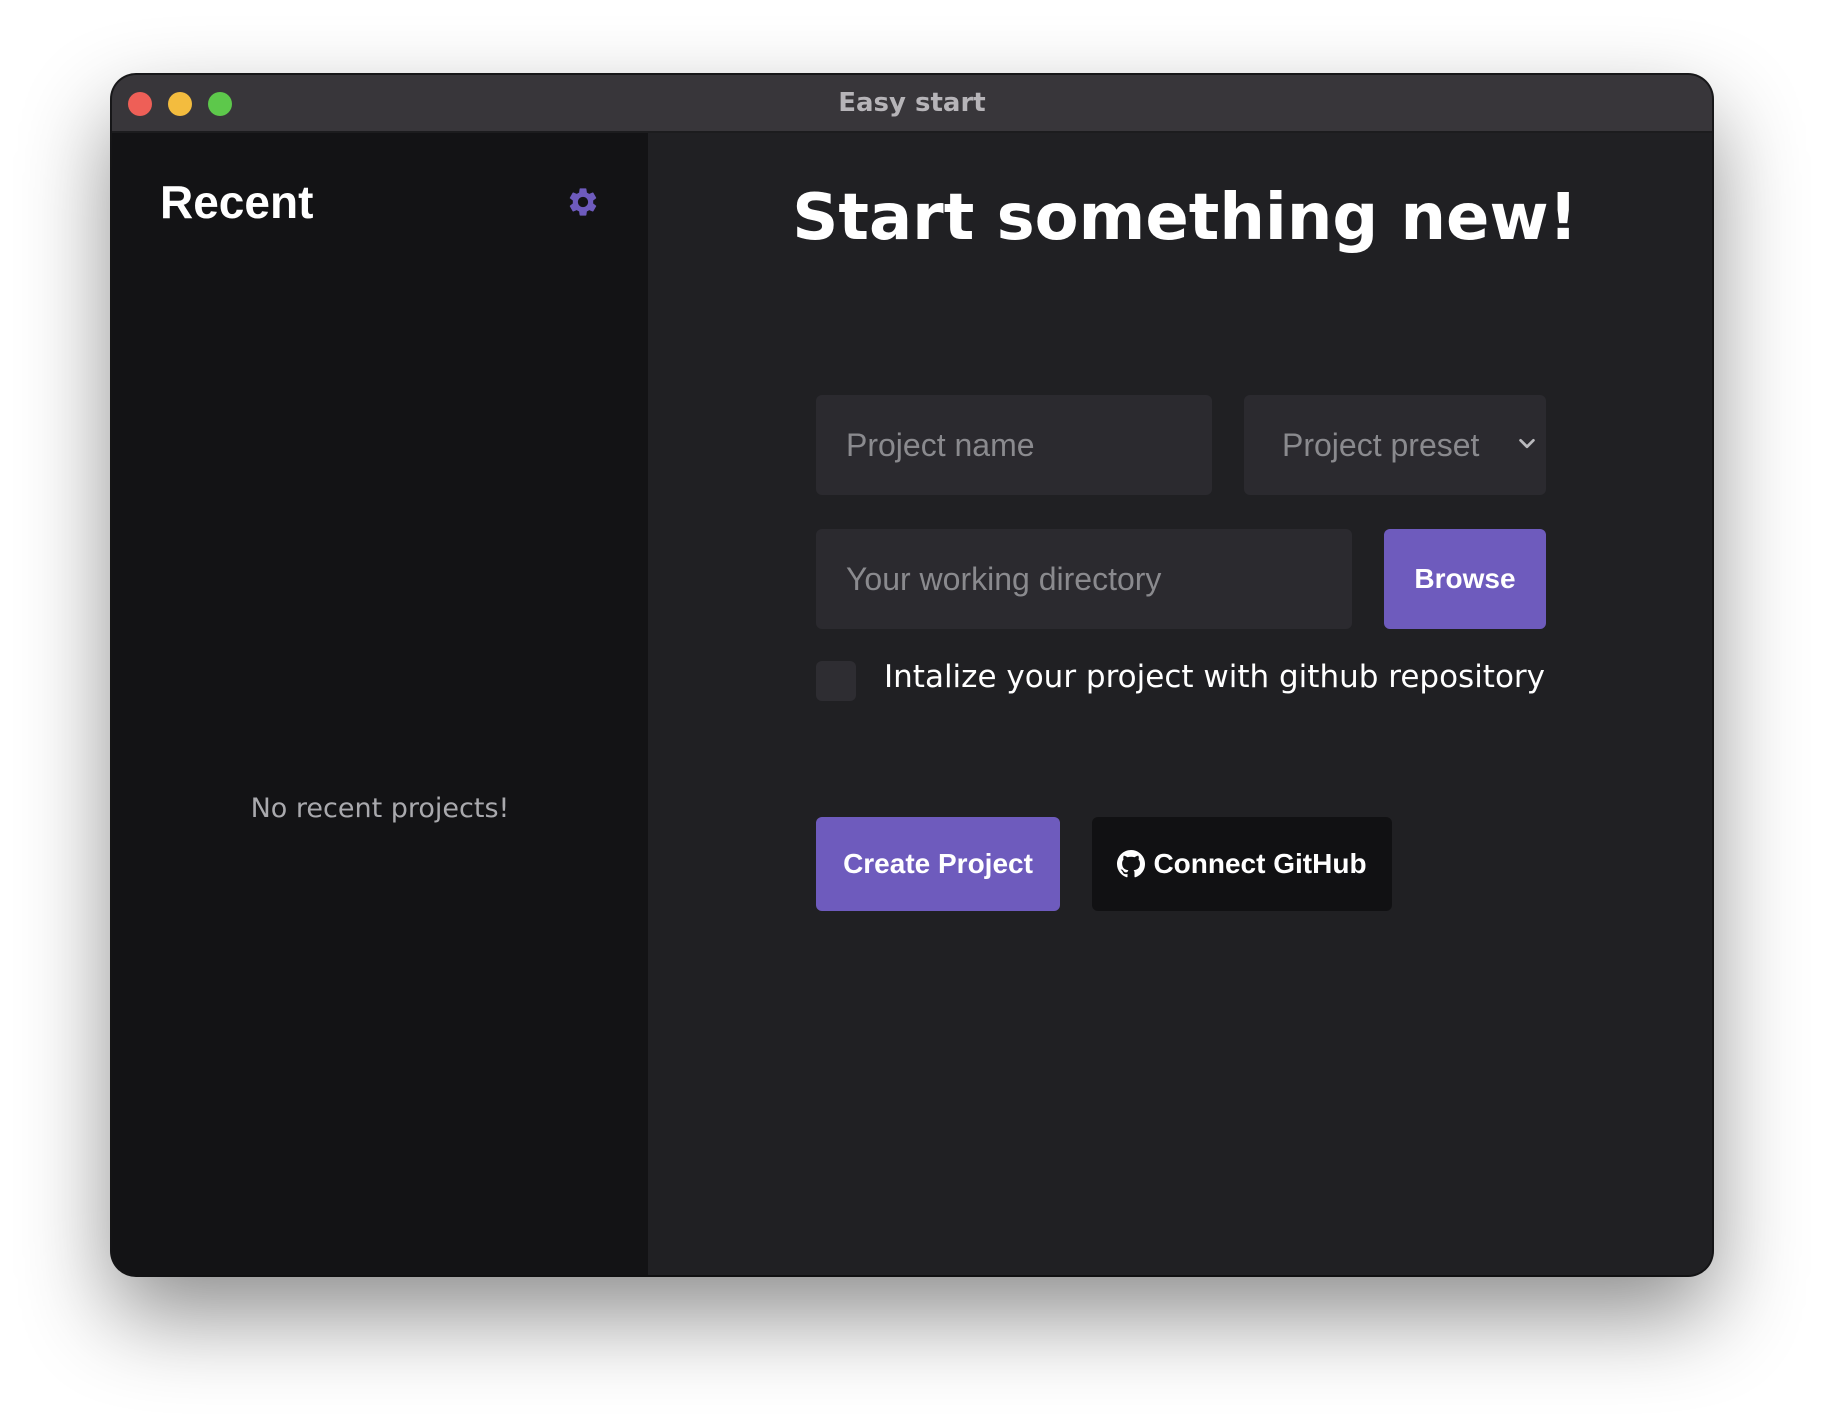 This screenshot has height=1424, width=1824. I want to click on chevron-down-icon, so click(1527, 443).